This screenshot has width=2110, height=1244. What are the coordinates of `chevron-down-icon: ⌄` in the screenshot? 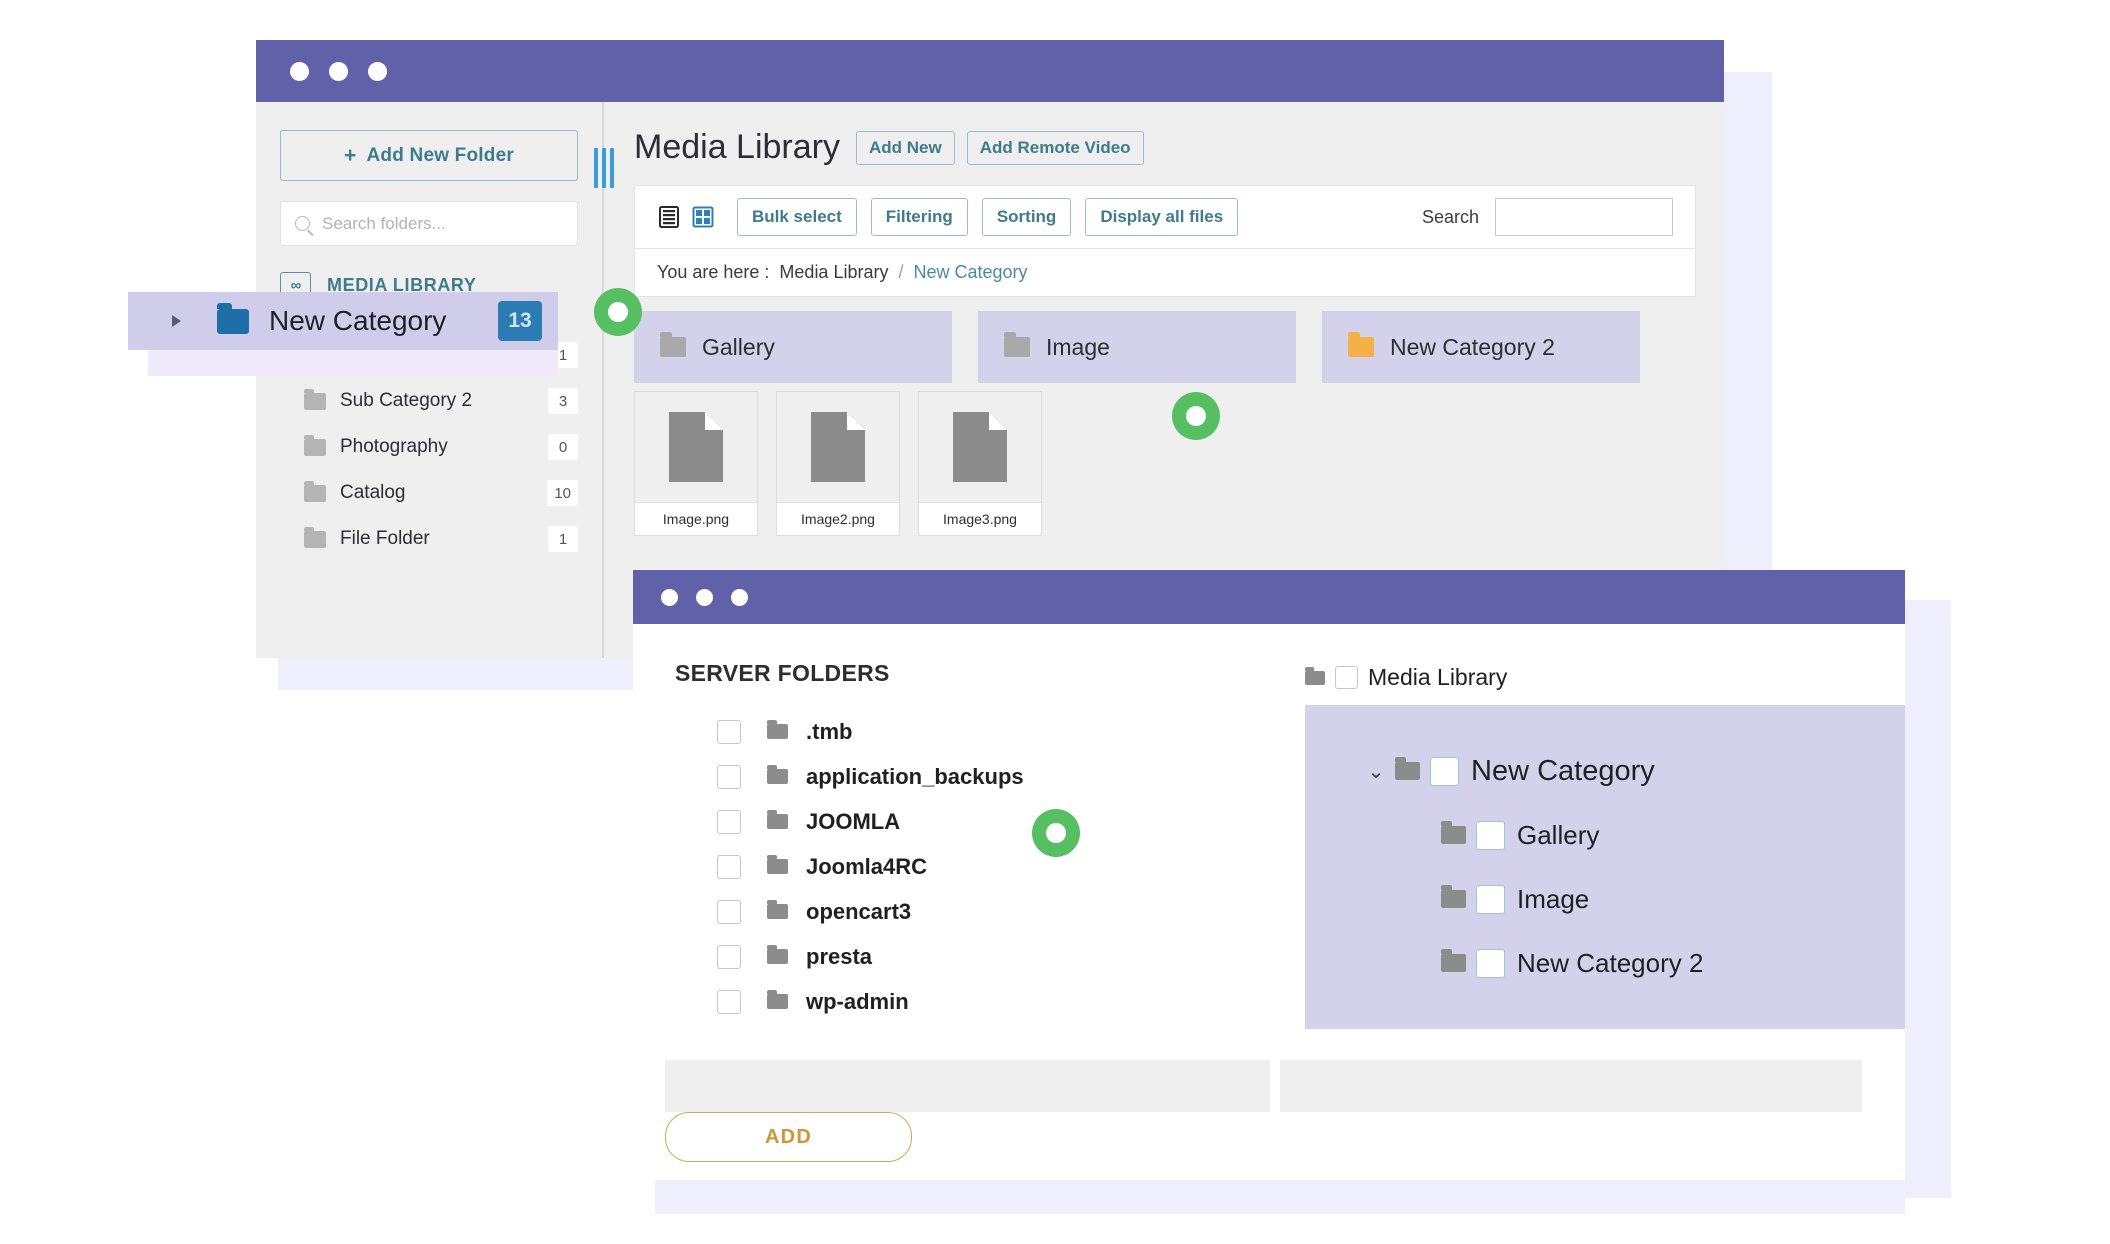 It's located at (1376, 771).